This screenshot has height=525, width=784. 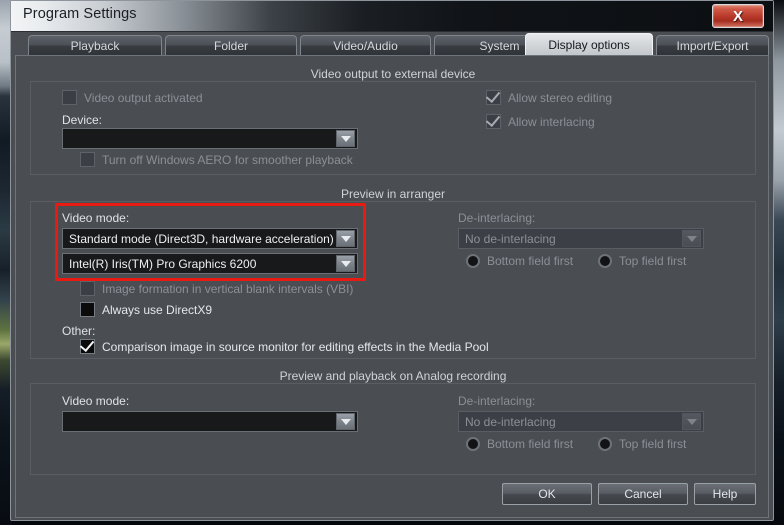 I want to click on combo-graphics-device: Intel(R) Iris(TM) Pro Graphics 6200, so click(x=210, y=263).